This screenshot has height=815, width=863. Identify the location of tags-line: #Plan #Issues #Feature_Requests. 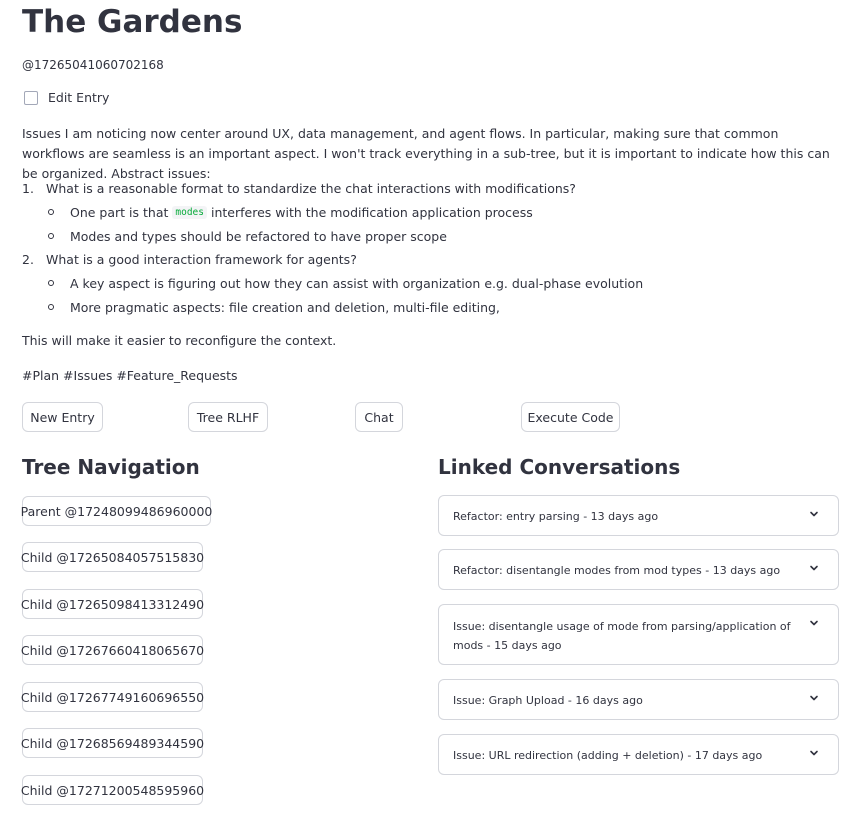
(130, 375).